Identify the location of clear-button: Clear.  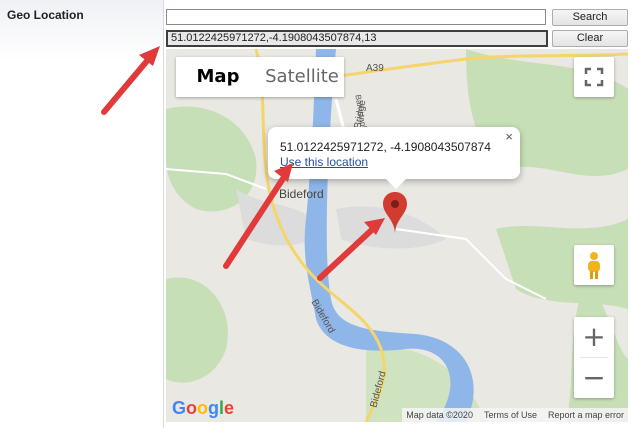
(590, 38).